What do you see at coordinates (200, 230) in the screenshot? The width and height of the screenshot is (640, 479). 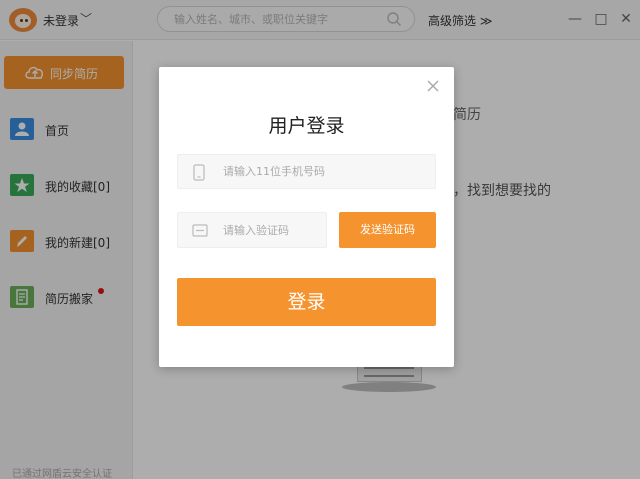 I see `message-icon` at bounding box center [200, 230].